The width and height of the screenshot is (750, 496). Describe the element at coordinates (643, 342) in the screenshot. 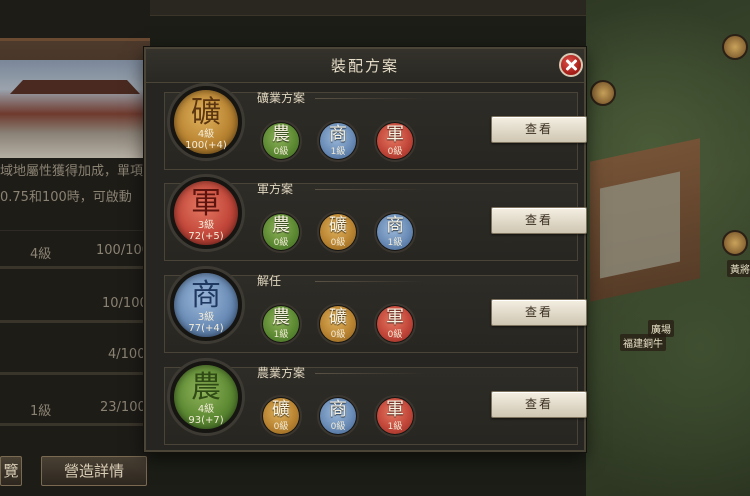

I see `map-label: 福建銅牛` at that location.